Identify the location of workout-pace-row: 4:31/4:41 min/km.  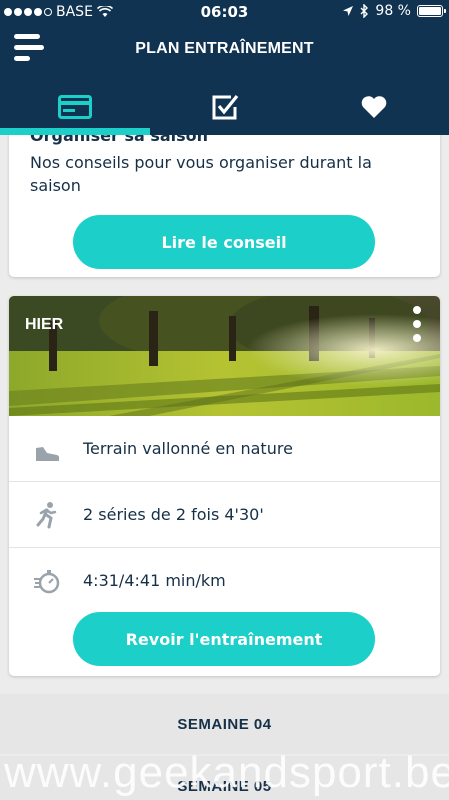
(224, 581).